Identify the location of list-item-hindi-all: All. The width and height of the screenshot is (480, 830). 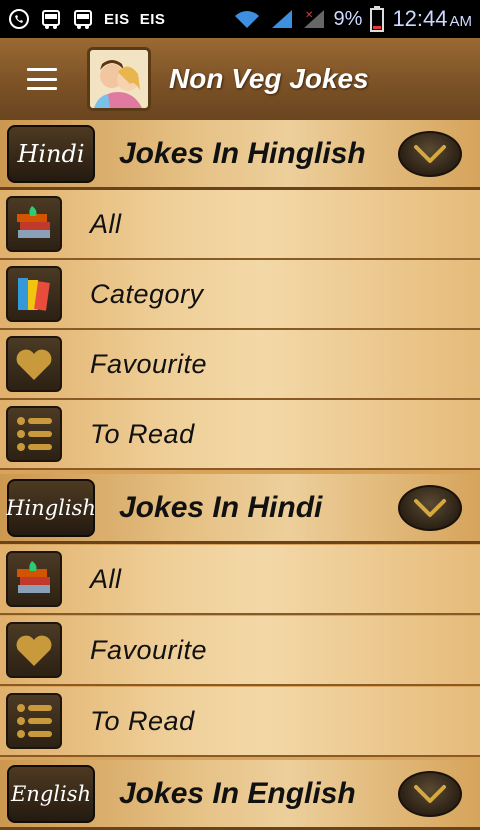
(240, 580).